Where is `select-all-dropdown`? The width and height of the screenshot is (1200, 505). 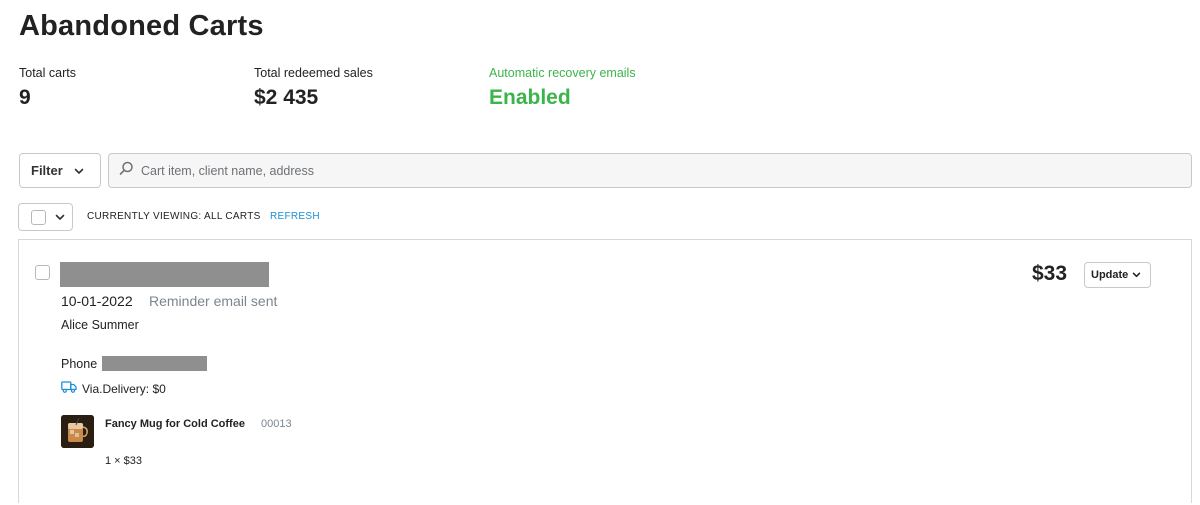
select-all-dropdown is located at coordinates (45, 217).